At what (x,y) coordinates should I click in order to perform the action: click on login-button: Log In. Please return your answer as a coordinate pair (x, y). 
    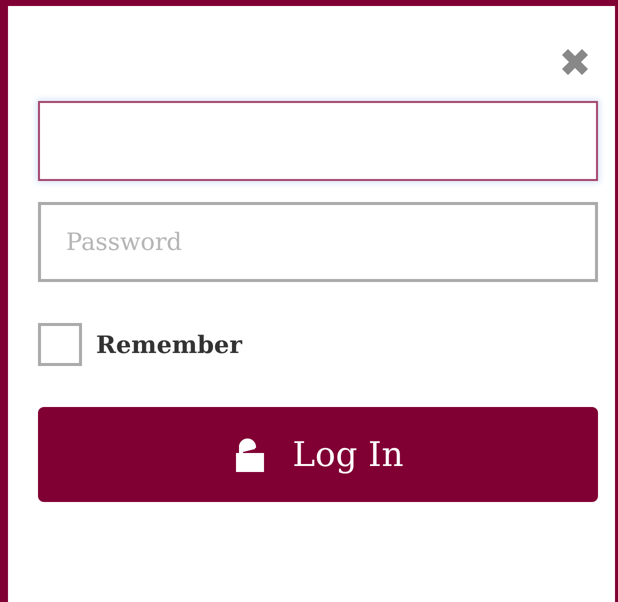
    Looking at the image, I should click on (318, 454).